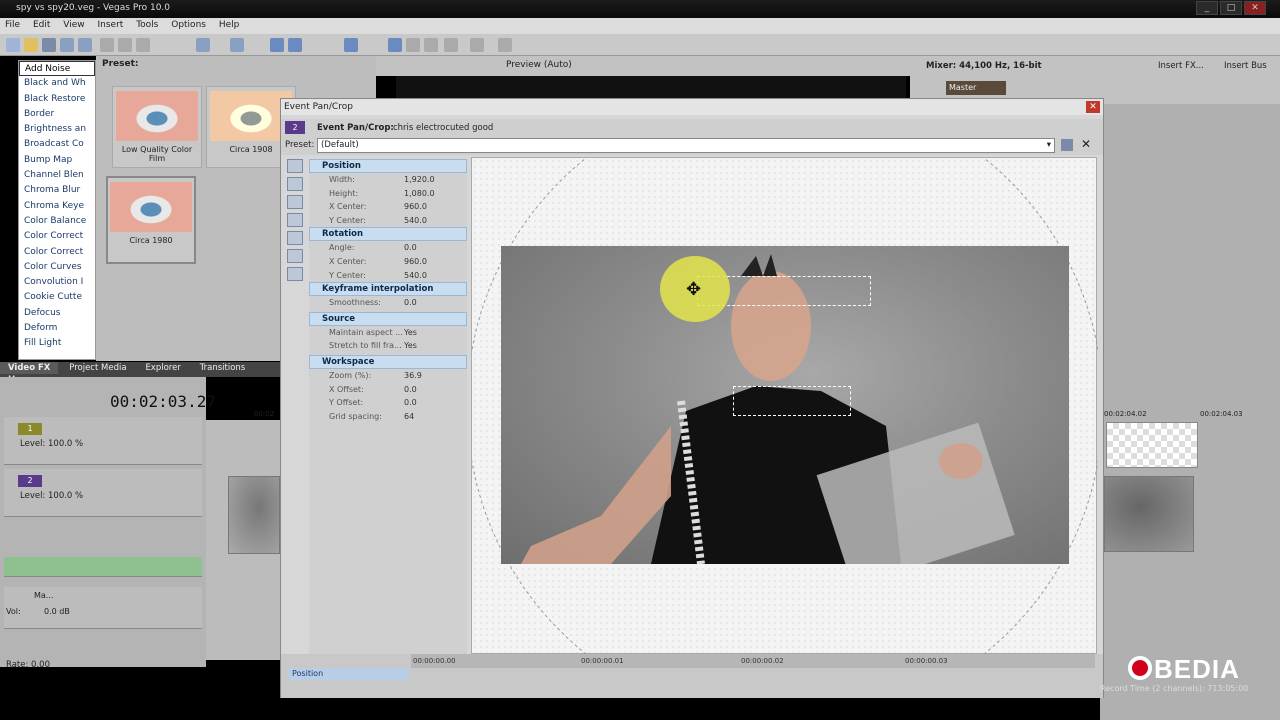  I want to click on menu-tools: Tools, so click(147, 25).